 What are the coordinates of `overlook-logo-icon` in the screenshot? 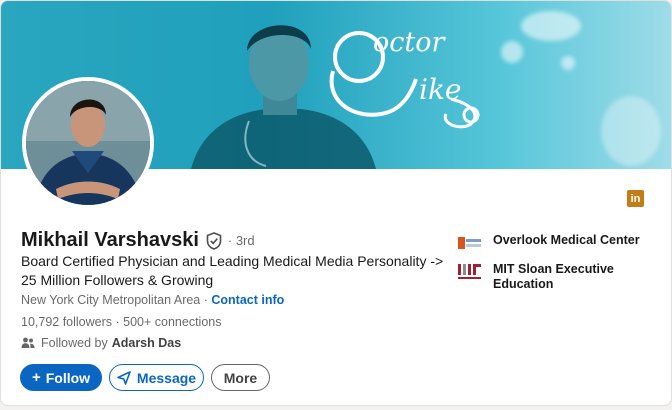 It's located at (469, 243).